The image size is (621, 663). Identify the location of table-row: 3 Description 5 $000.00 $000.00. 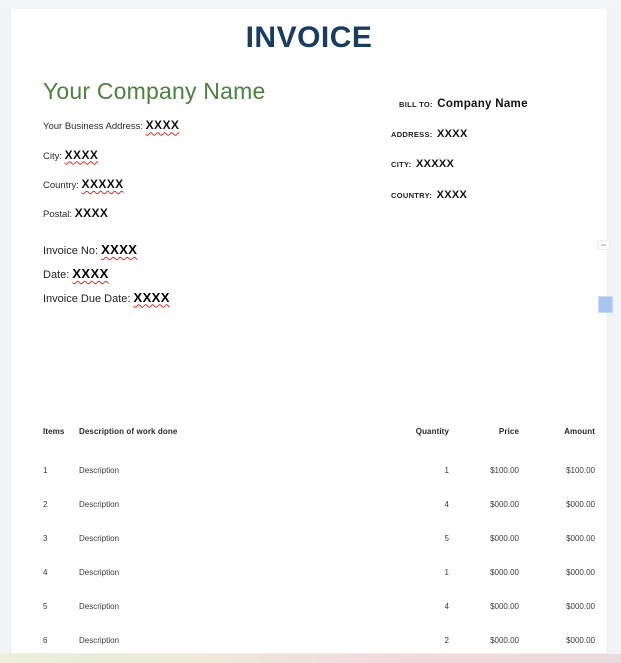
(319, 551).